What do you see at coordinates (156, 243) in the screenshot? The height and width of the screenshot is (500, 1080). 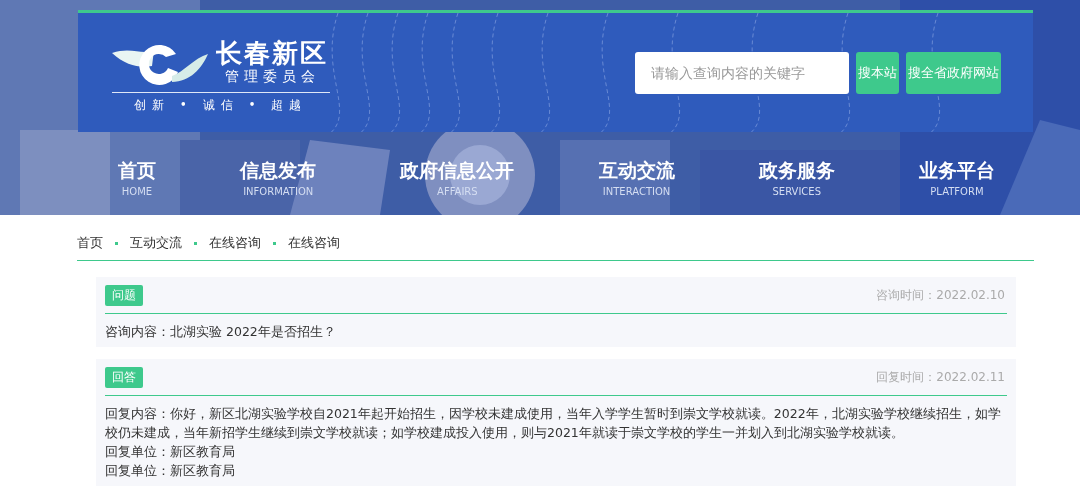 I see `breadcrumb-link: 互动交流` at bounding box center [156, 243].